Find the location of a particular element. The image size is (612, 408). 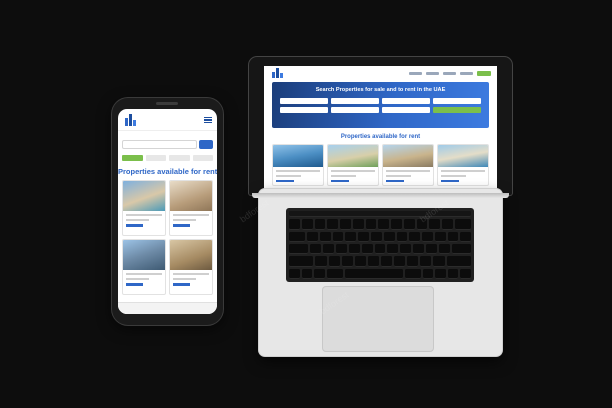

phone-bottom-bar is located at coordinates (167, 308).